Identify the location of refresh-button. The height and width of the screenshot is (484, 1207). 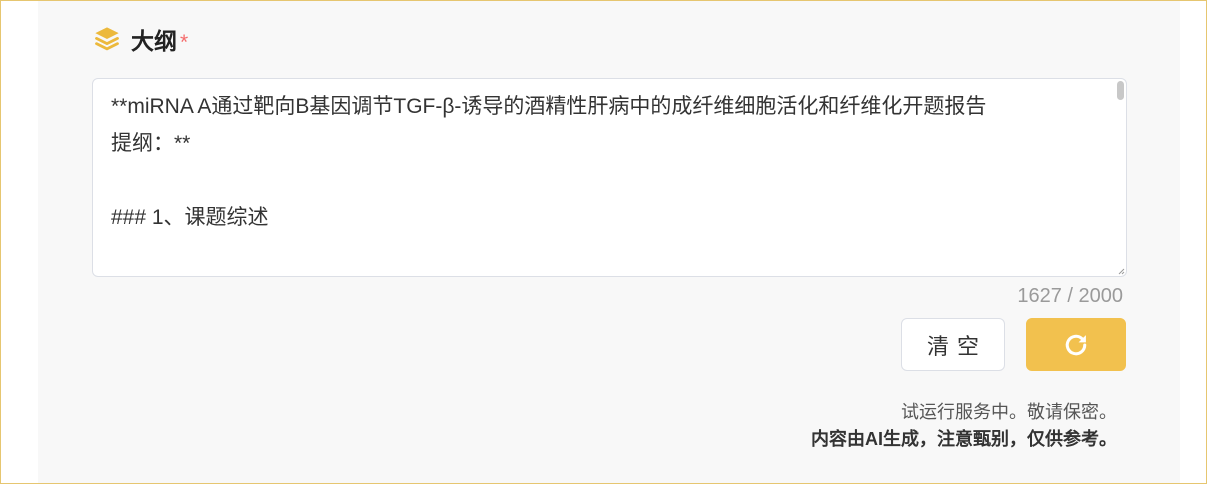
(1076, 344).